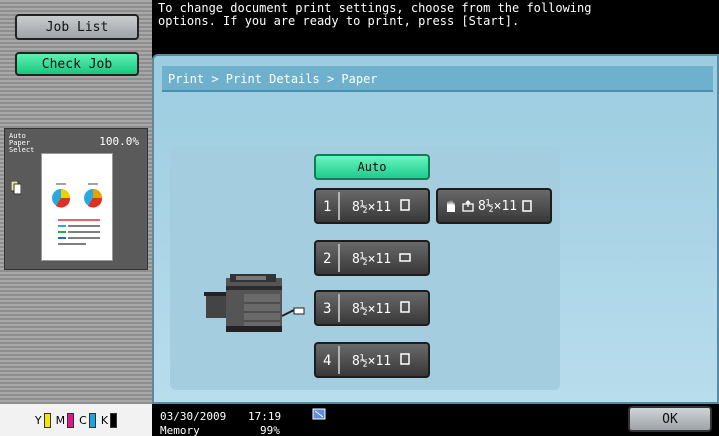 Image resolution: width=719 pixels, height=436 pixels. Describe the element at coordinates (119, 141) in the screenshot. I see `preview-scale: 100.0%` at that location.